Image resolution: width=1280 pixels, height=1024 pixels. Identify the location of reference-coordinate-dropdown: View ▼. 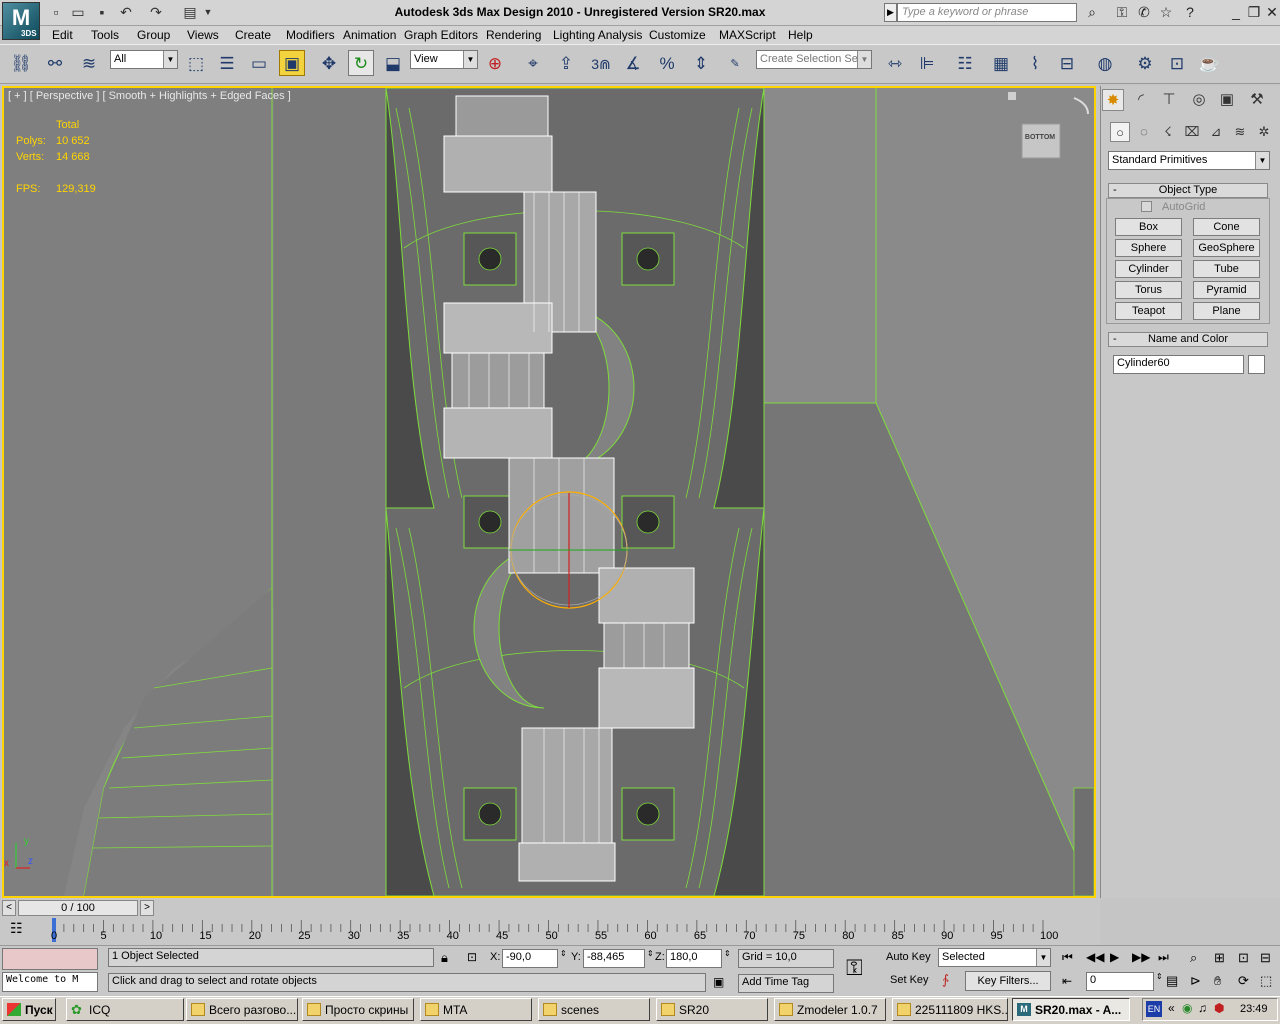
(444, 59).